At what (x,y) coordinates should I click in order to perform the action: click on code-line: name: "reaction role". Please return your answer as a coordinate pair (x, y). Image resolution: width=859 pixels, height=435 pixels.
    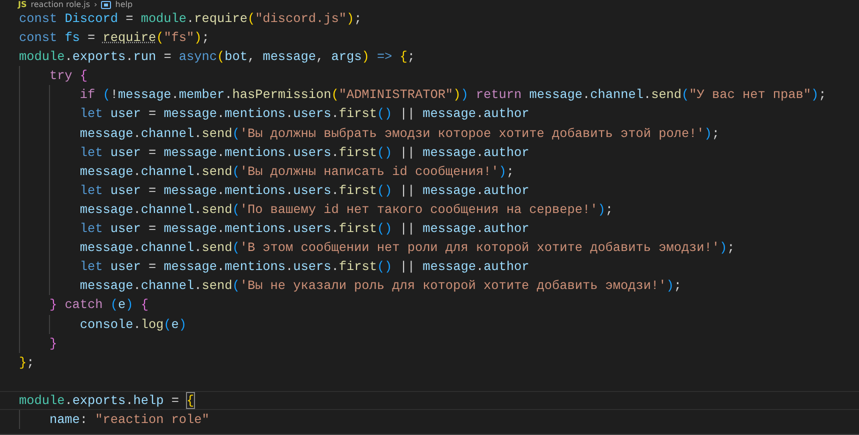
    Looking at the image, I should click on (429, 420).